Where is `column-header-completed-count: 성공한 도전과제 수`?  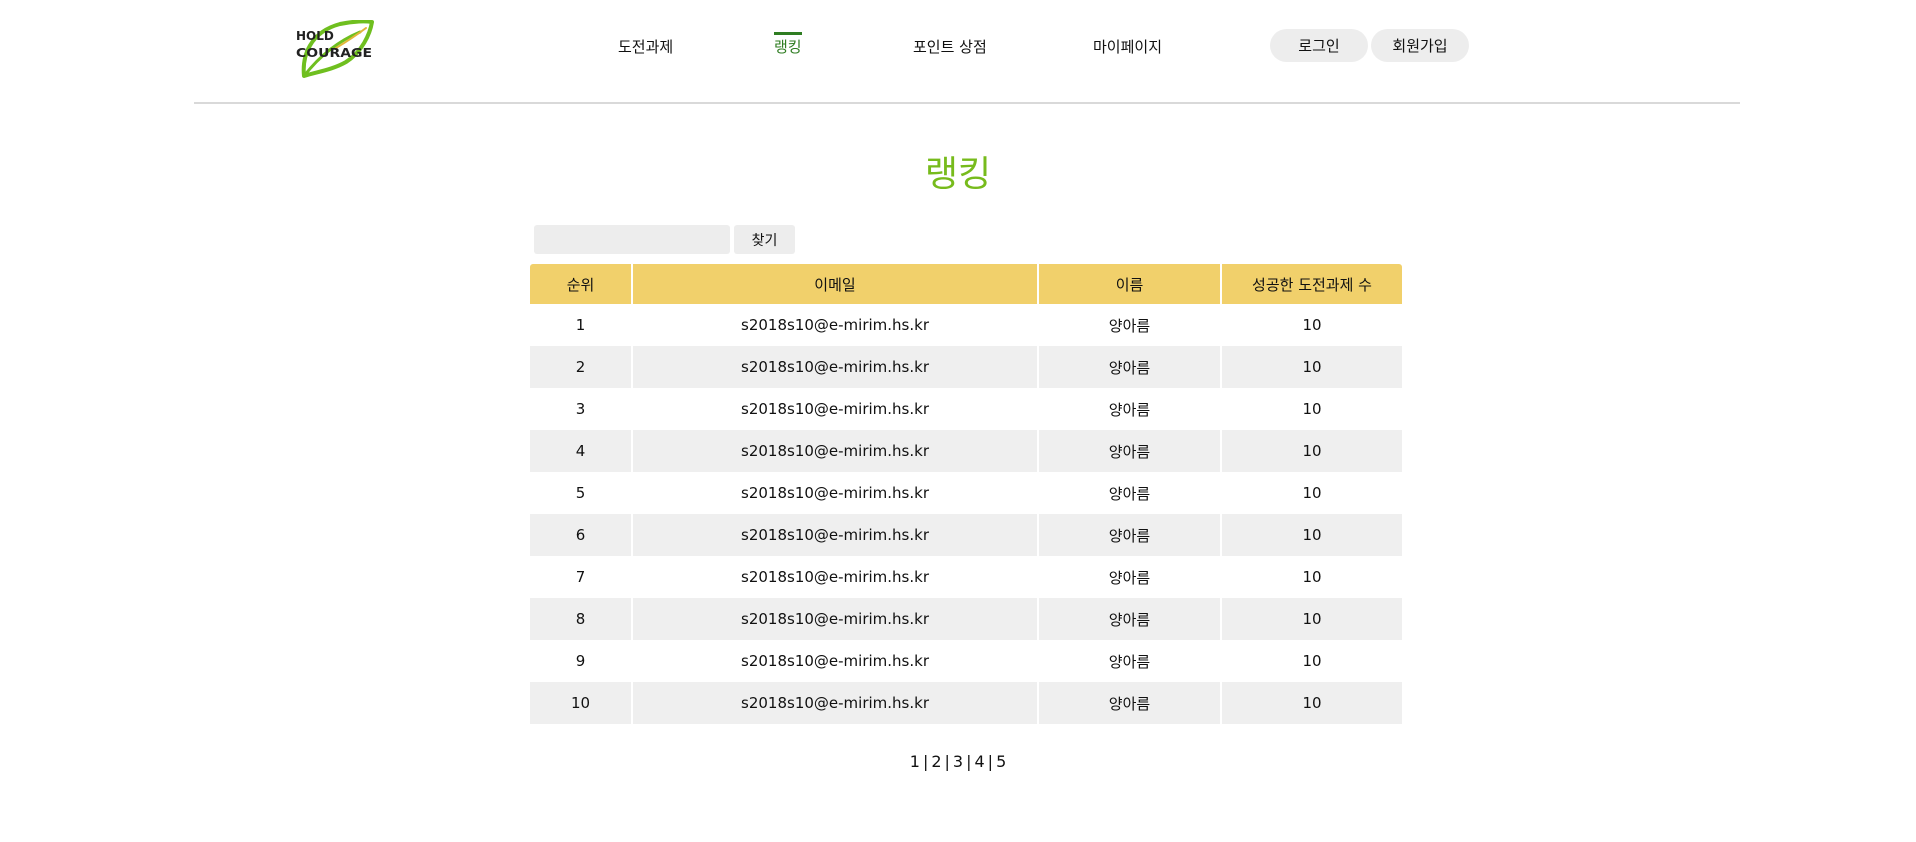 column-header-completed-count: 성공한 도전과제 수 is located at coordinates (1311, 284).